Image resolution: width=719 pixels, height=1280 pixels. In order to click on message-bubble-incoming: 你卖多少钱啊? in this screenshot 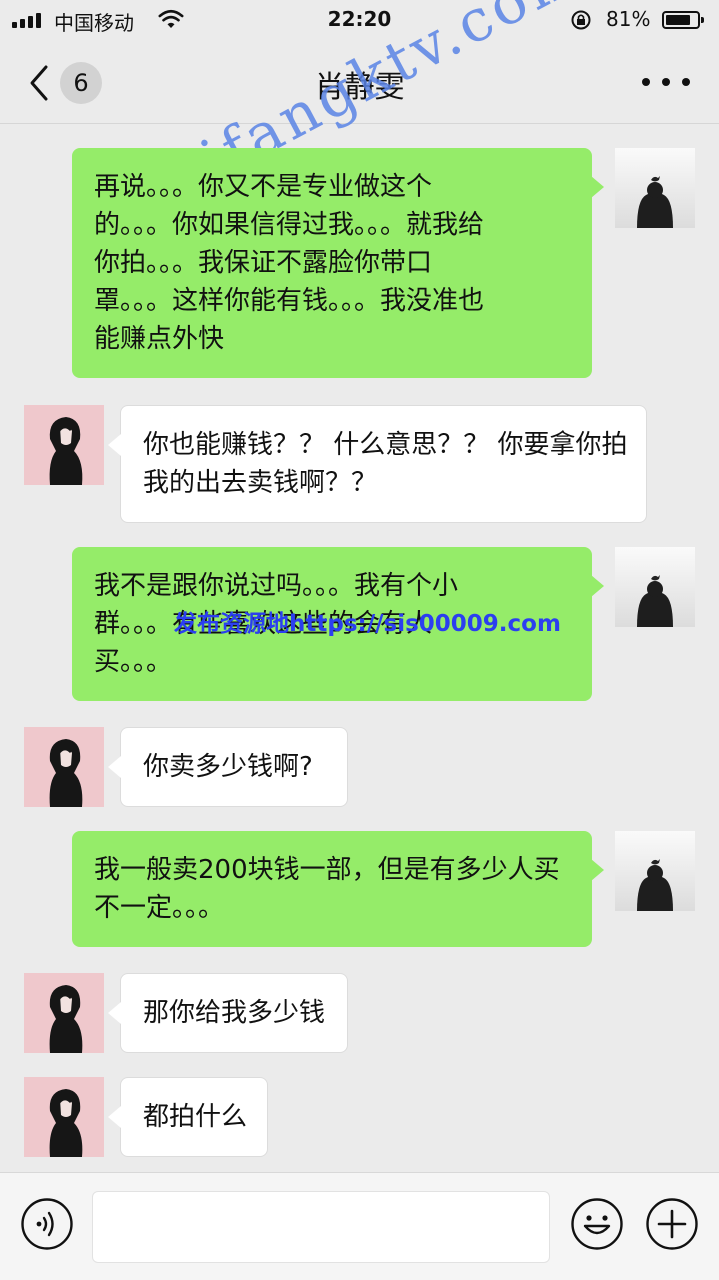, I will do `click(228, 767)`.